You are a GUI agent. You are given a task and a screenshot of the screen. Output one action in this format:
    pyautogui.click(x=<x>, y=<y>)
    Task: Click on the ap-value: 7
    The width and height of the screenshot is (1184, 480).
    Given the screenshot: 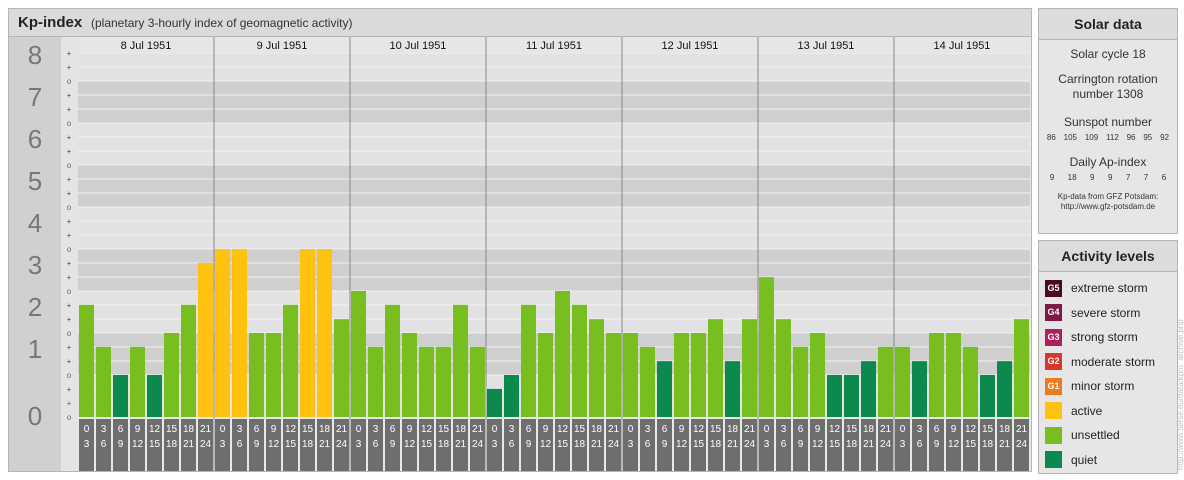 What is the action you would take?
    pyautogui.click(x=1146, y=177)
    